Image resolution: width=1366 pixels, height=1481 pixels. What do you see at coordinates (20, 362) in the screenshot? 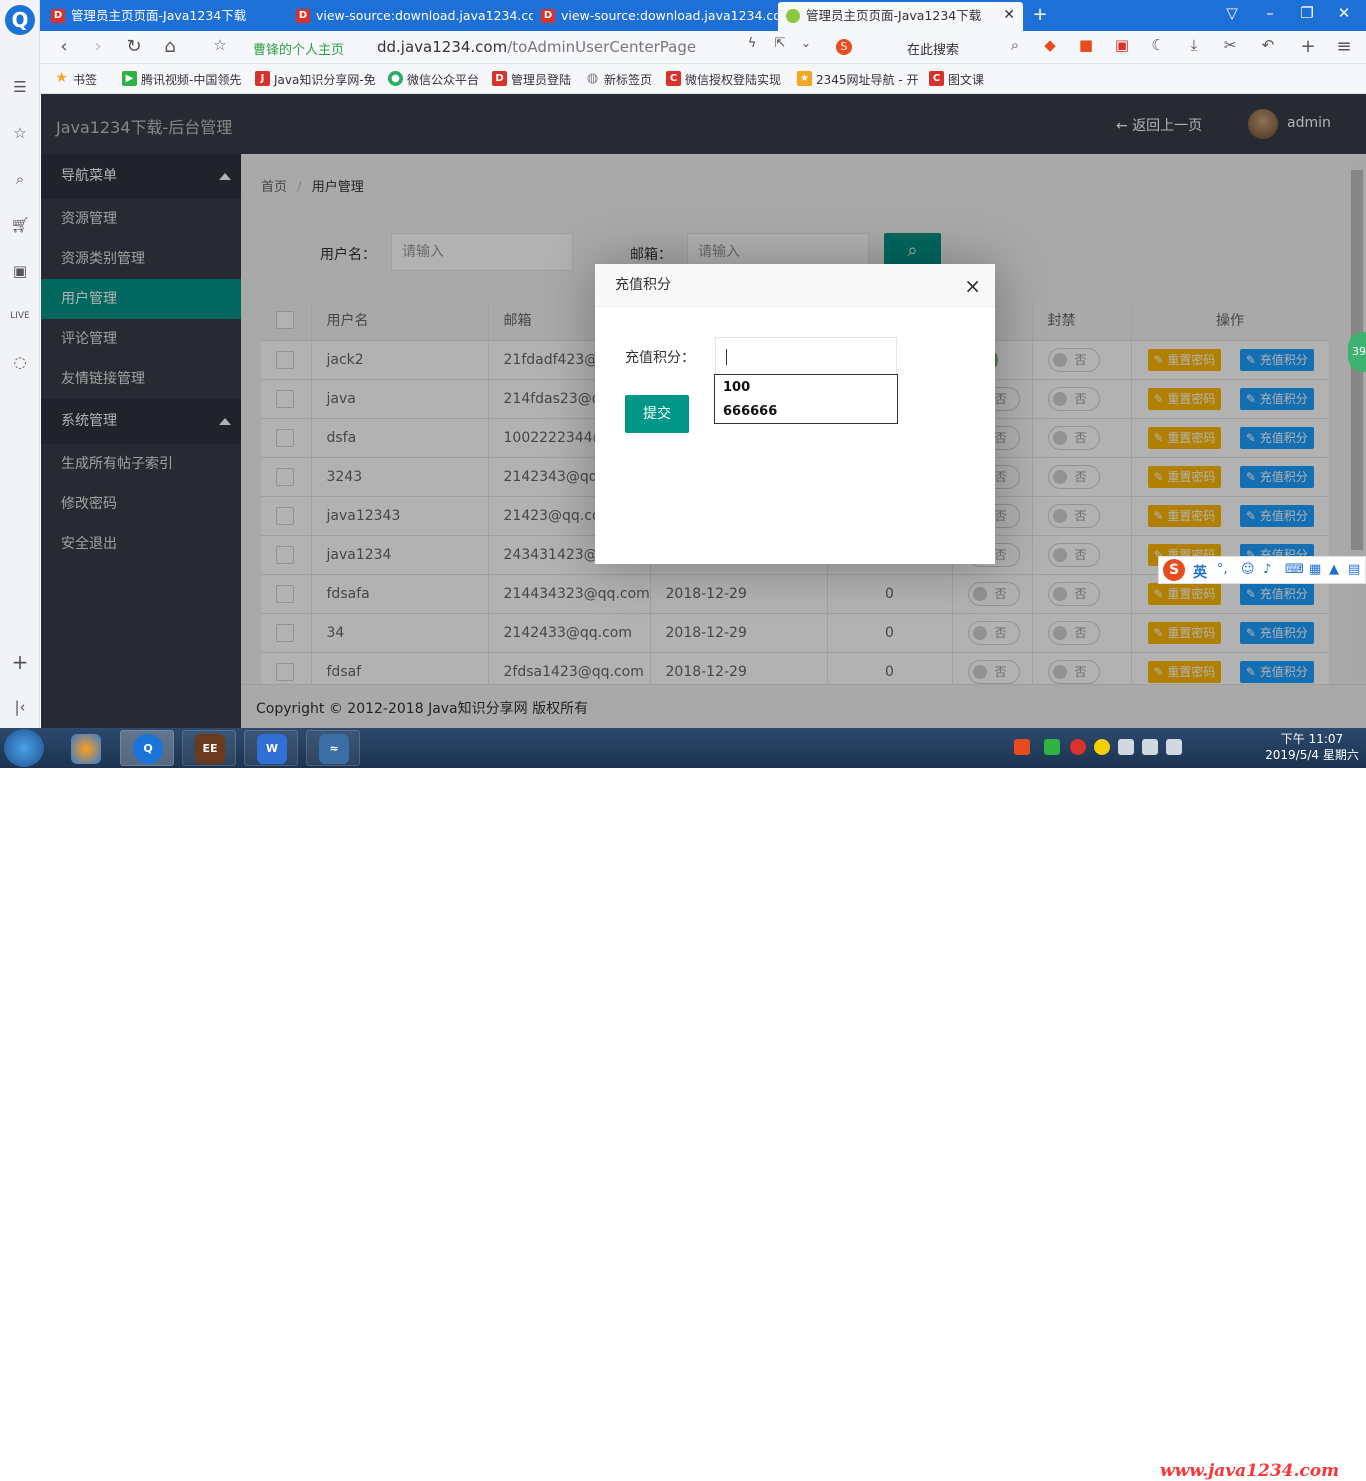
I see `chat-icon: ◌` at bounding box center [20, 362].